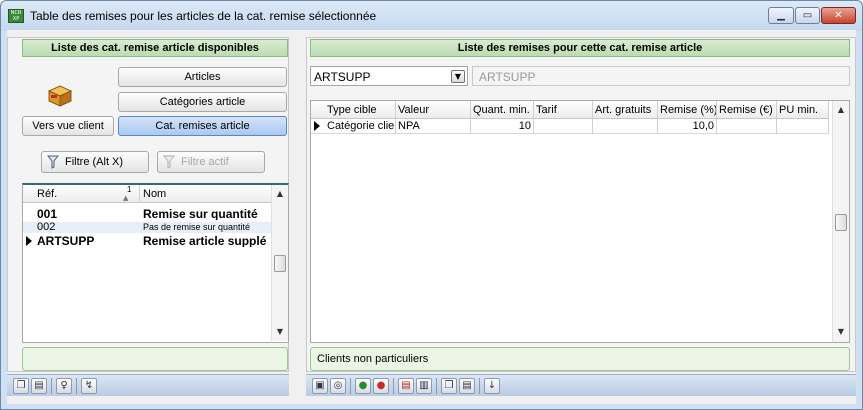  What do you see at coordinates (703, 126) in the screenshot?
I see `cell-remise-pct: 10,0` at bounding box center [703, 126].